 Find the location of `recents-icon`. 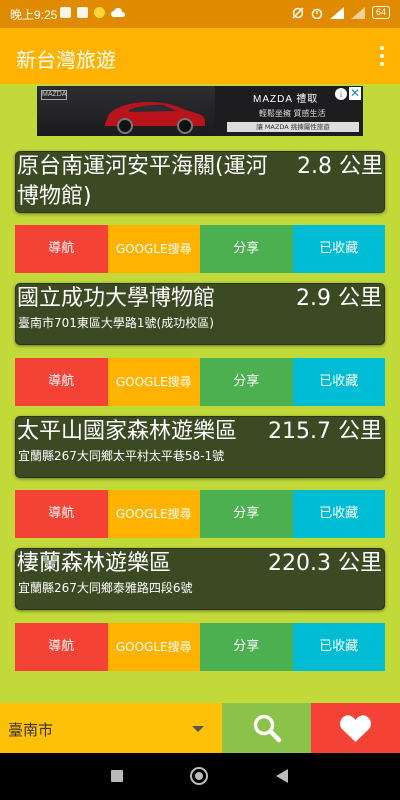

recents-icon is located at coordinates (117, 776).